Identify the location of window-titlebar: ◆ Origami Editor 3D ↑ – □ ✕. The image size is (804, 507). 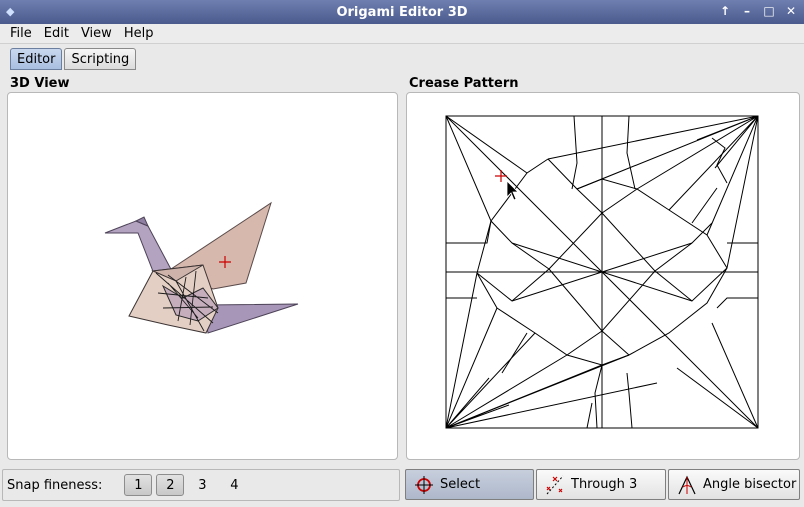
(402, 12).